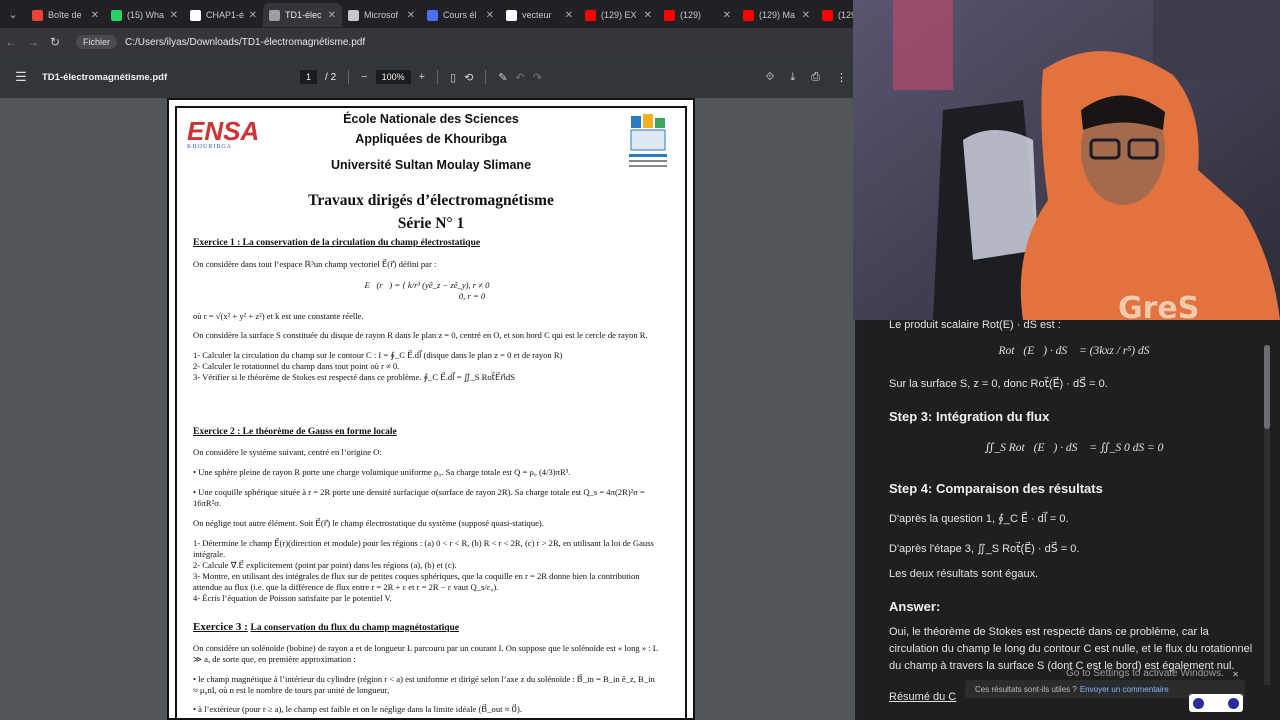  I want to click on ai-panel-scrollbar, so click(1267, 515).